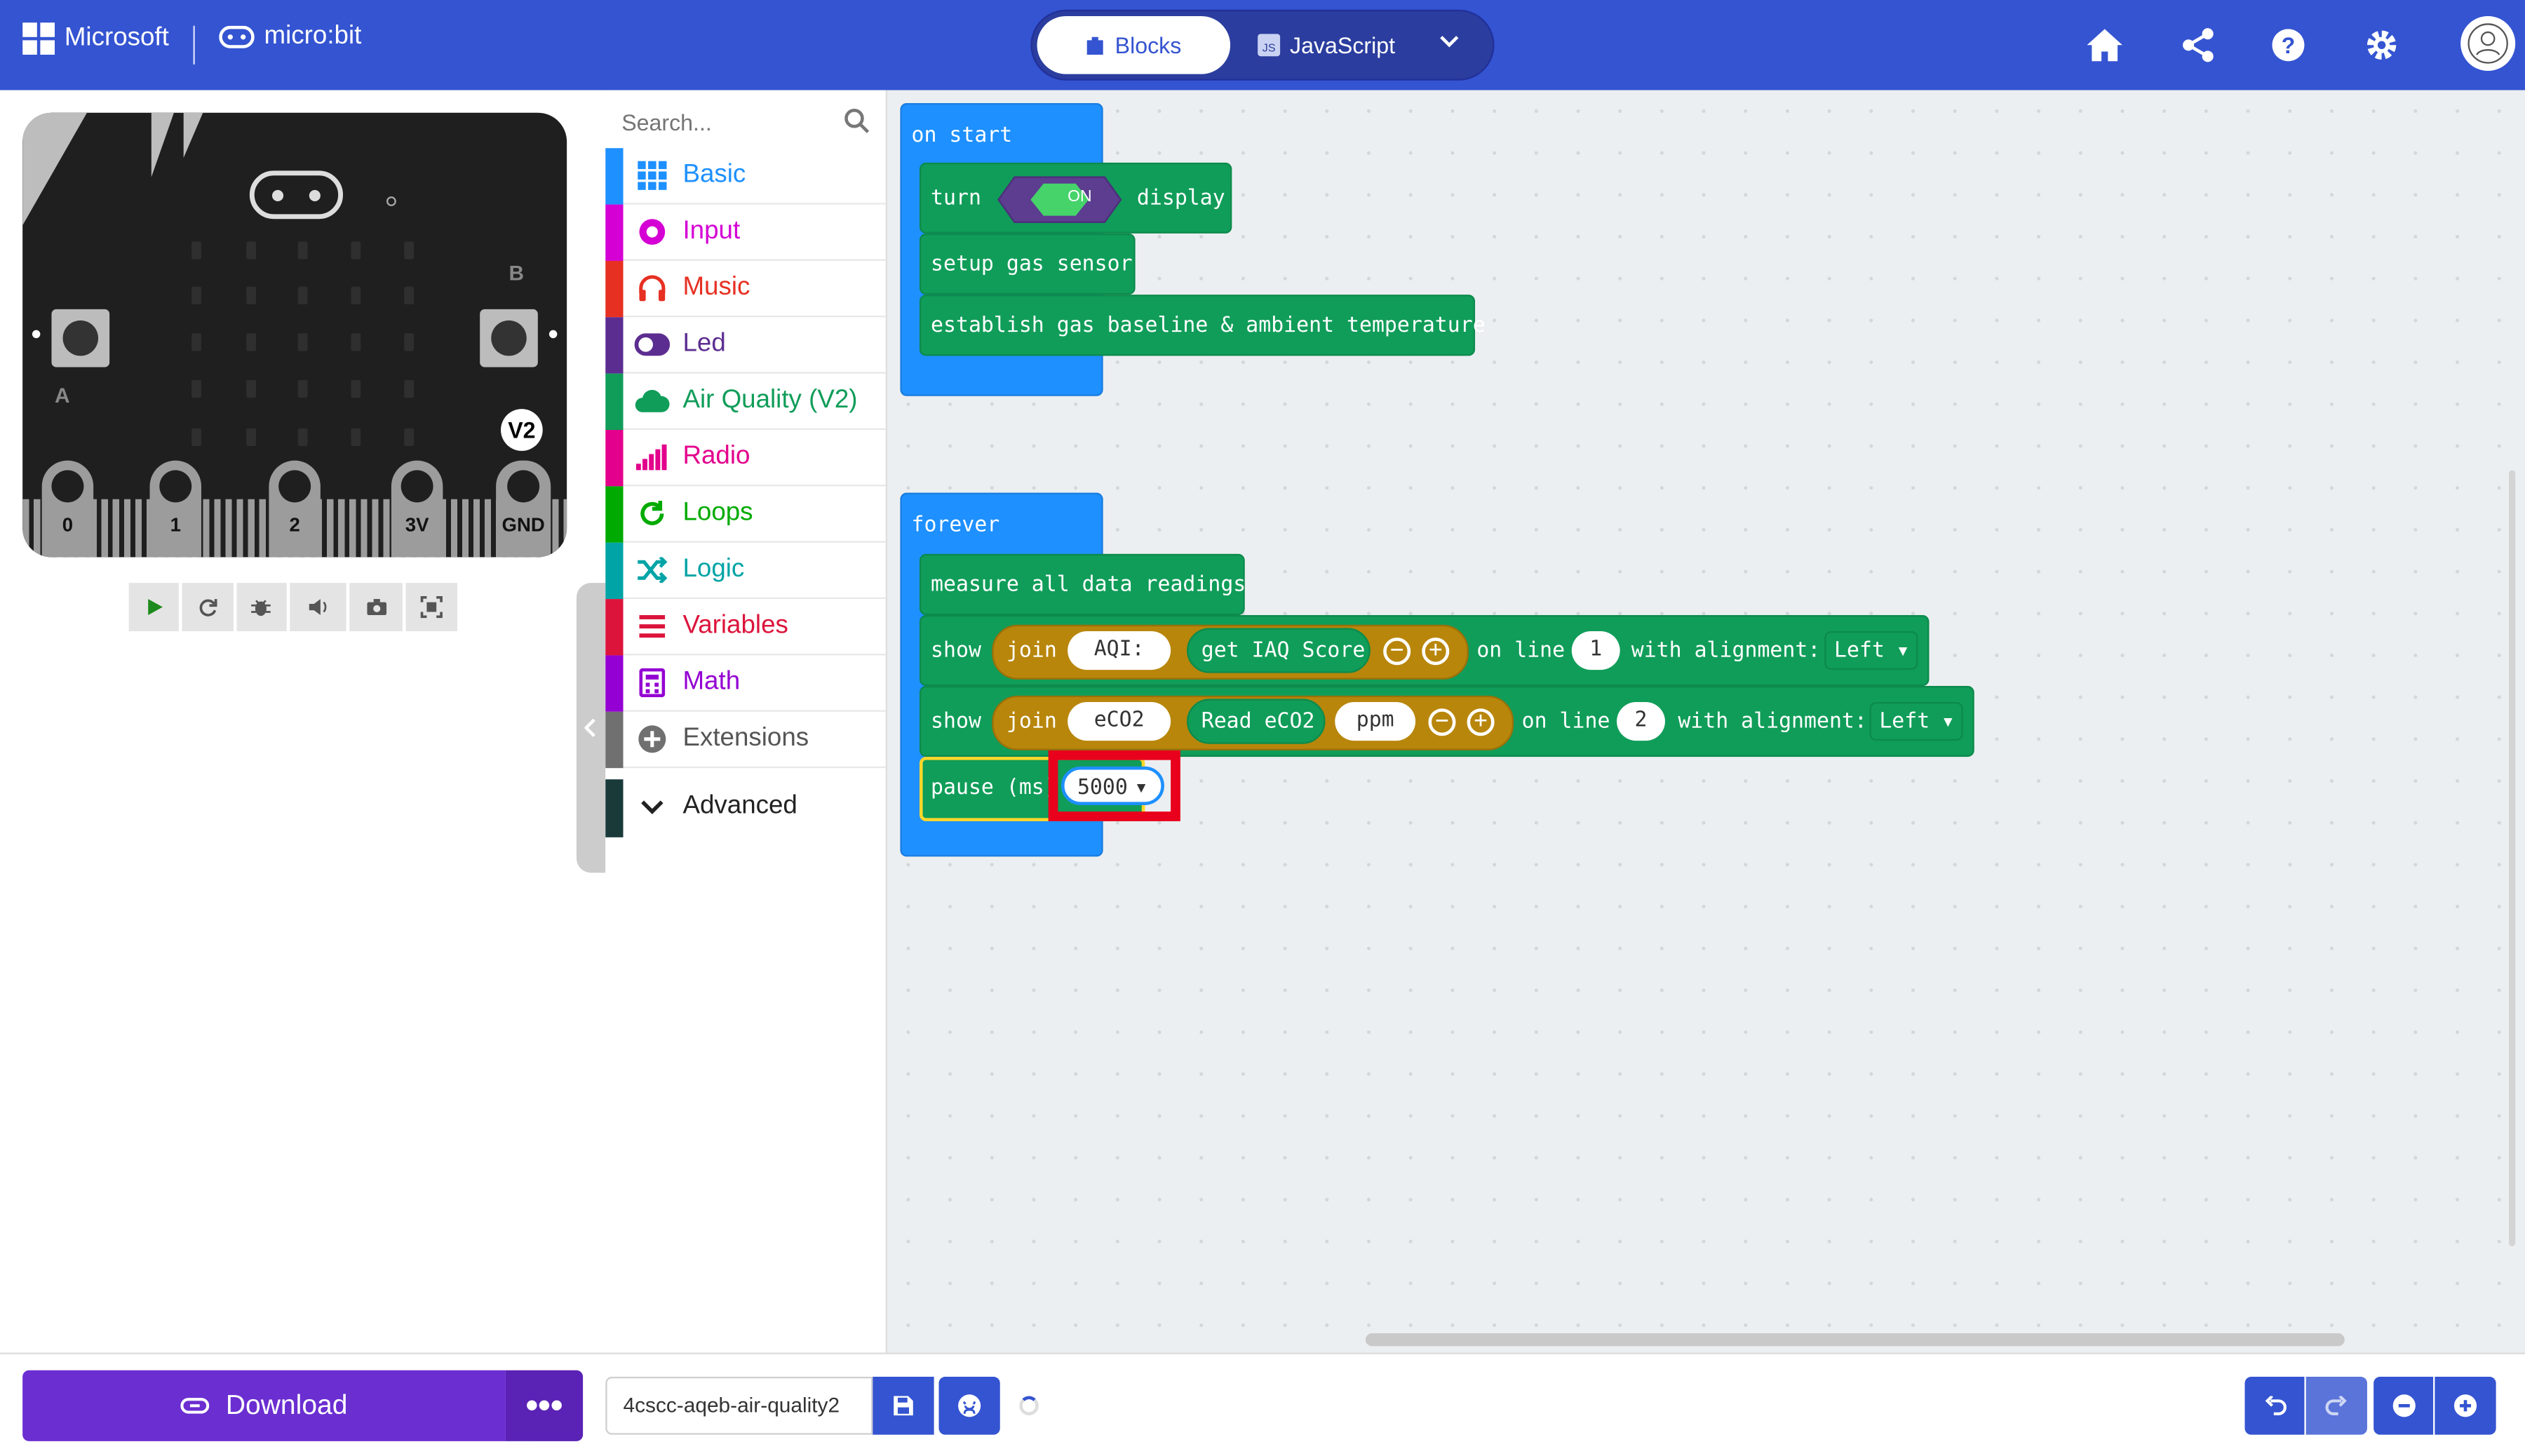  What do you see at coordinates (286, 1404) in the screenshot?
I see `download-label: Download` at bounding box center [286, 1404].